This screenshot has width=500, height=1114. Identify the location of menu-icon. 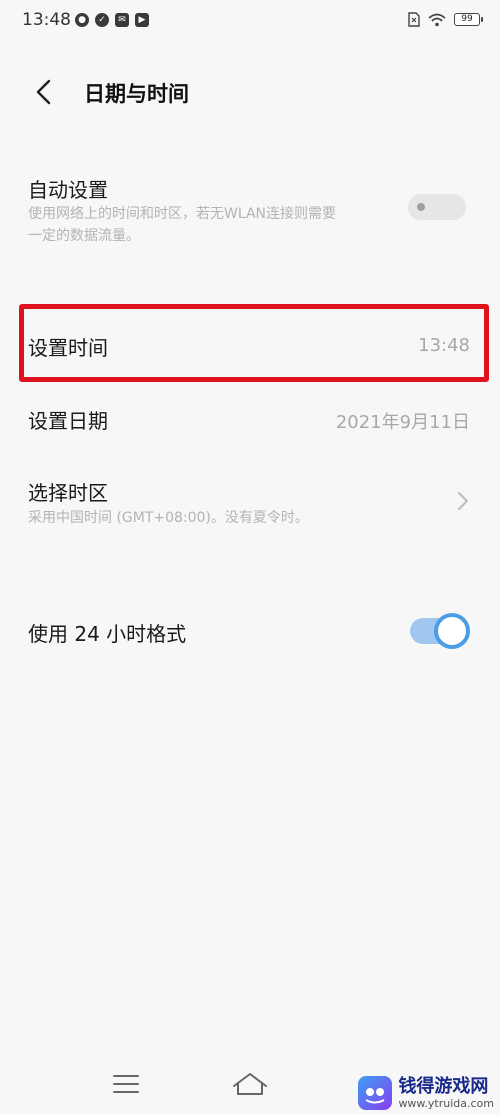
(126, 1084).